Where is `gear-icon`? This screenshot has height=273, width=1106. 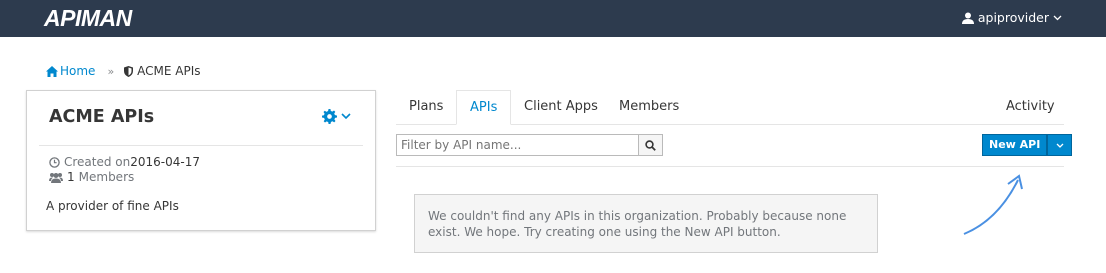
gear-icon is located at coordinates (329, 116).